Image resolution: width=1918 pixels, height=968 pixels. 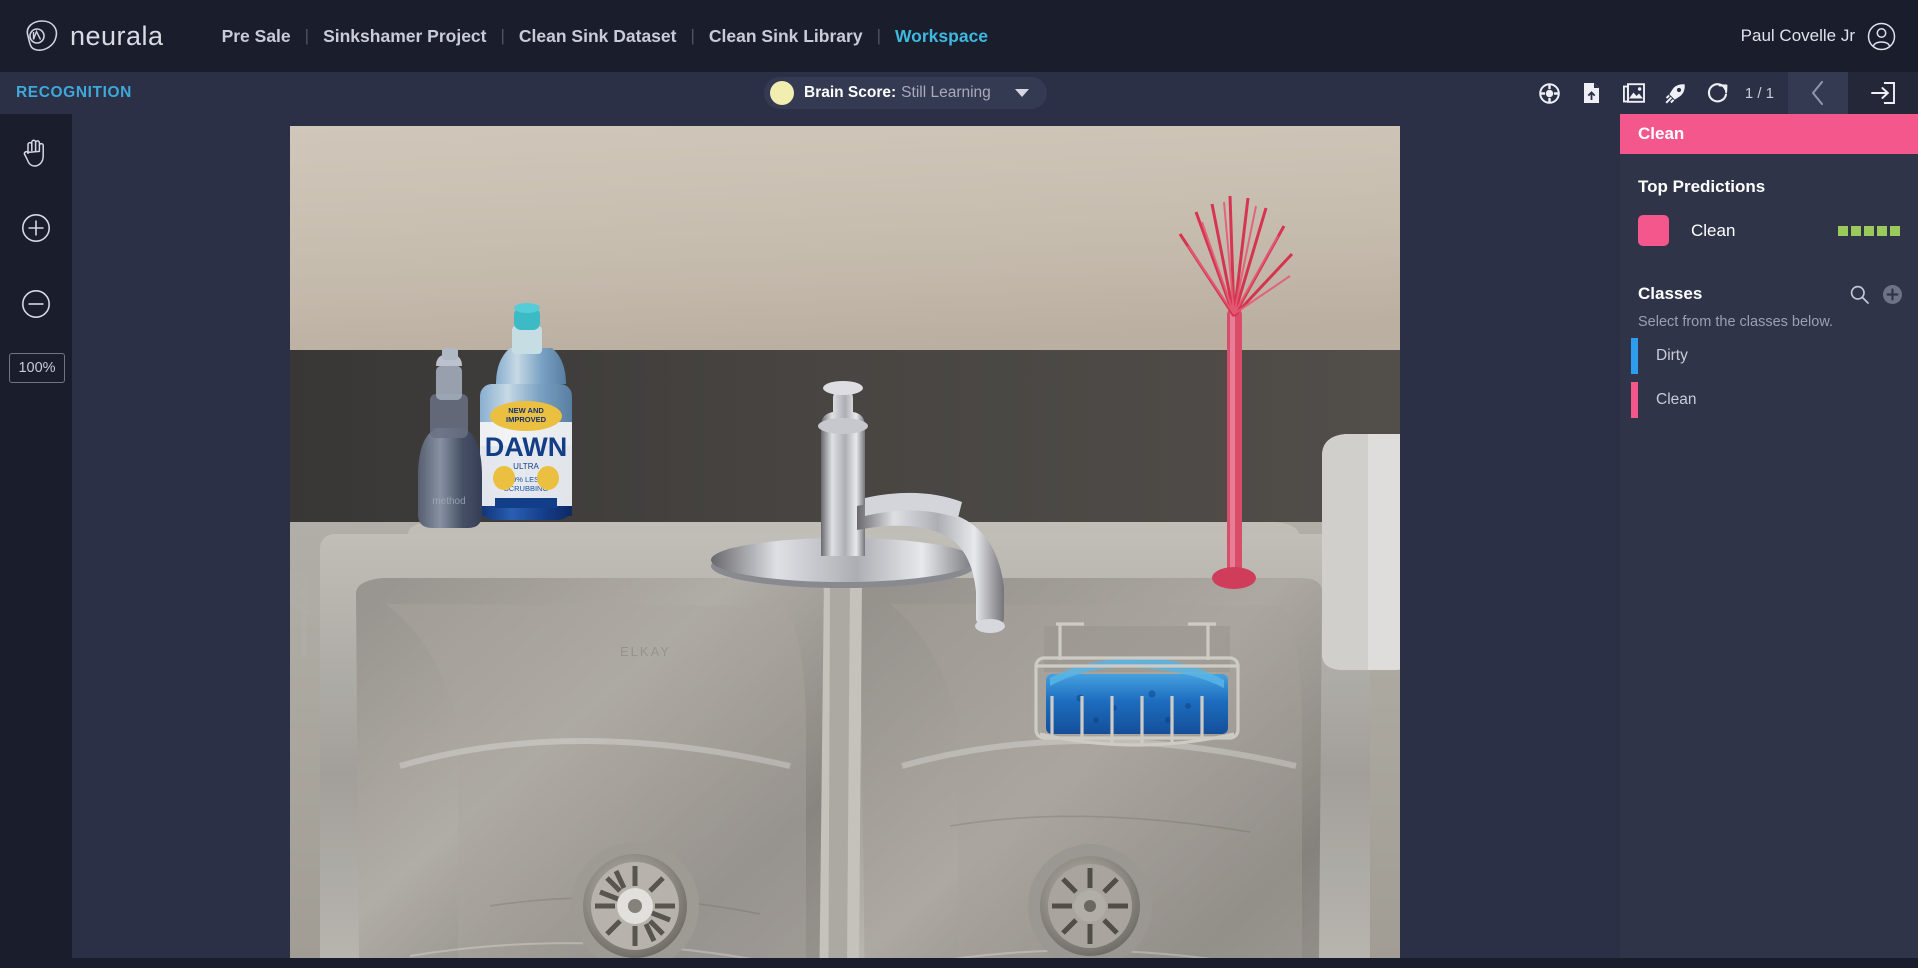 What do you see at coordinates (1718, 93) in the screenshot?
I see `refresh-icon` at bounding box center [1718, 93].